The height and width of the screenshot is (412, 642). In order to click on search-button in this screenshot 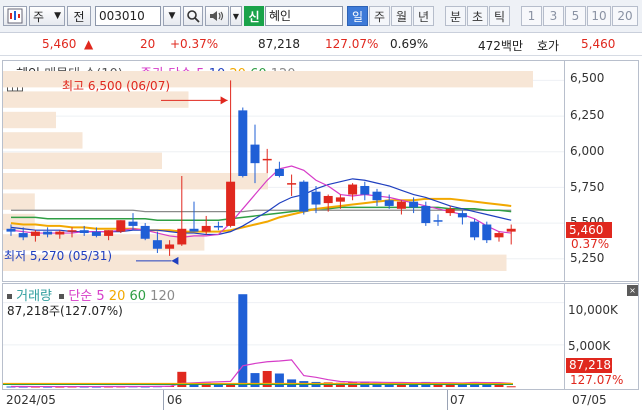, I will do `click(193, 16)`.